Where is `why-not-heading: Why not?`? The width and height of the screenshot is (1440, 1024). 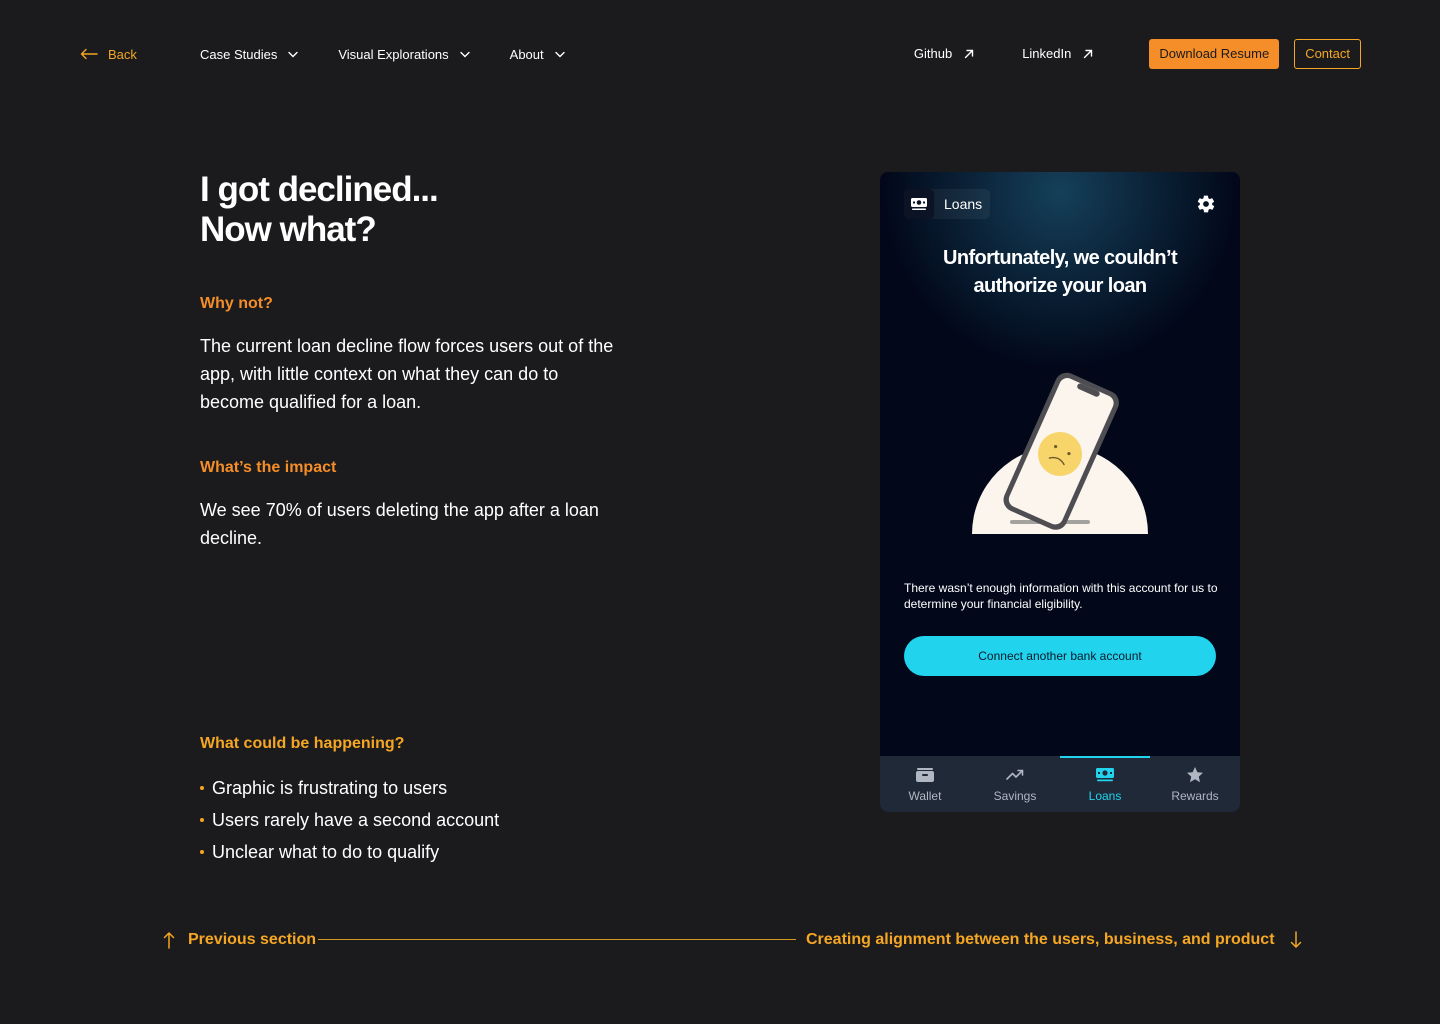
why-not-heading: Why not? is located at coordinates (236, 303).